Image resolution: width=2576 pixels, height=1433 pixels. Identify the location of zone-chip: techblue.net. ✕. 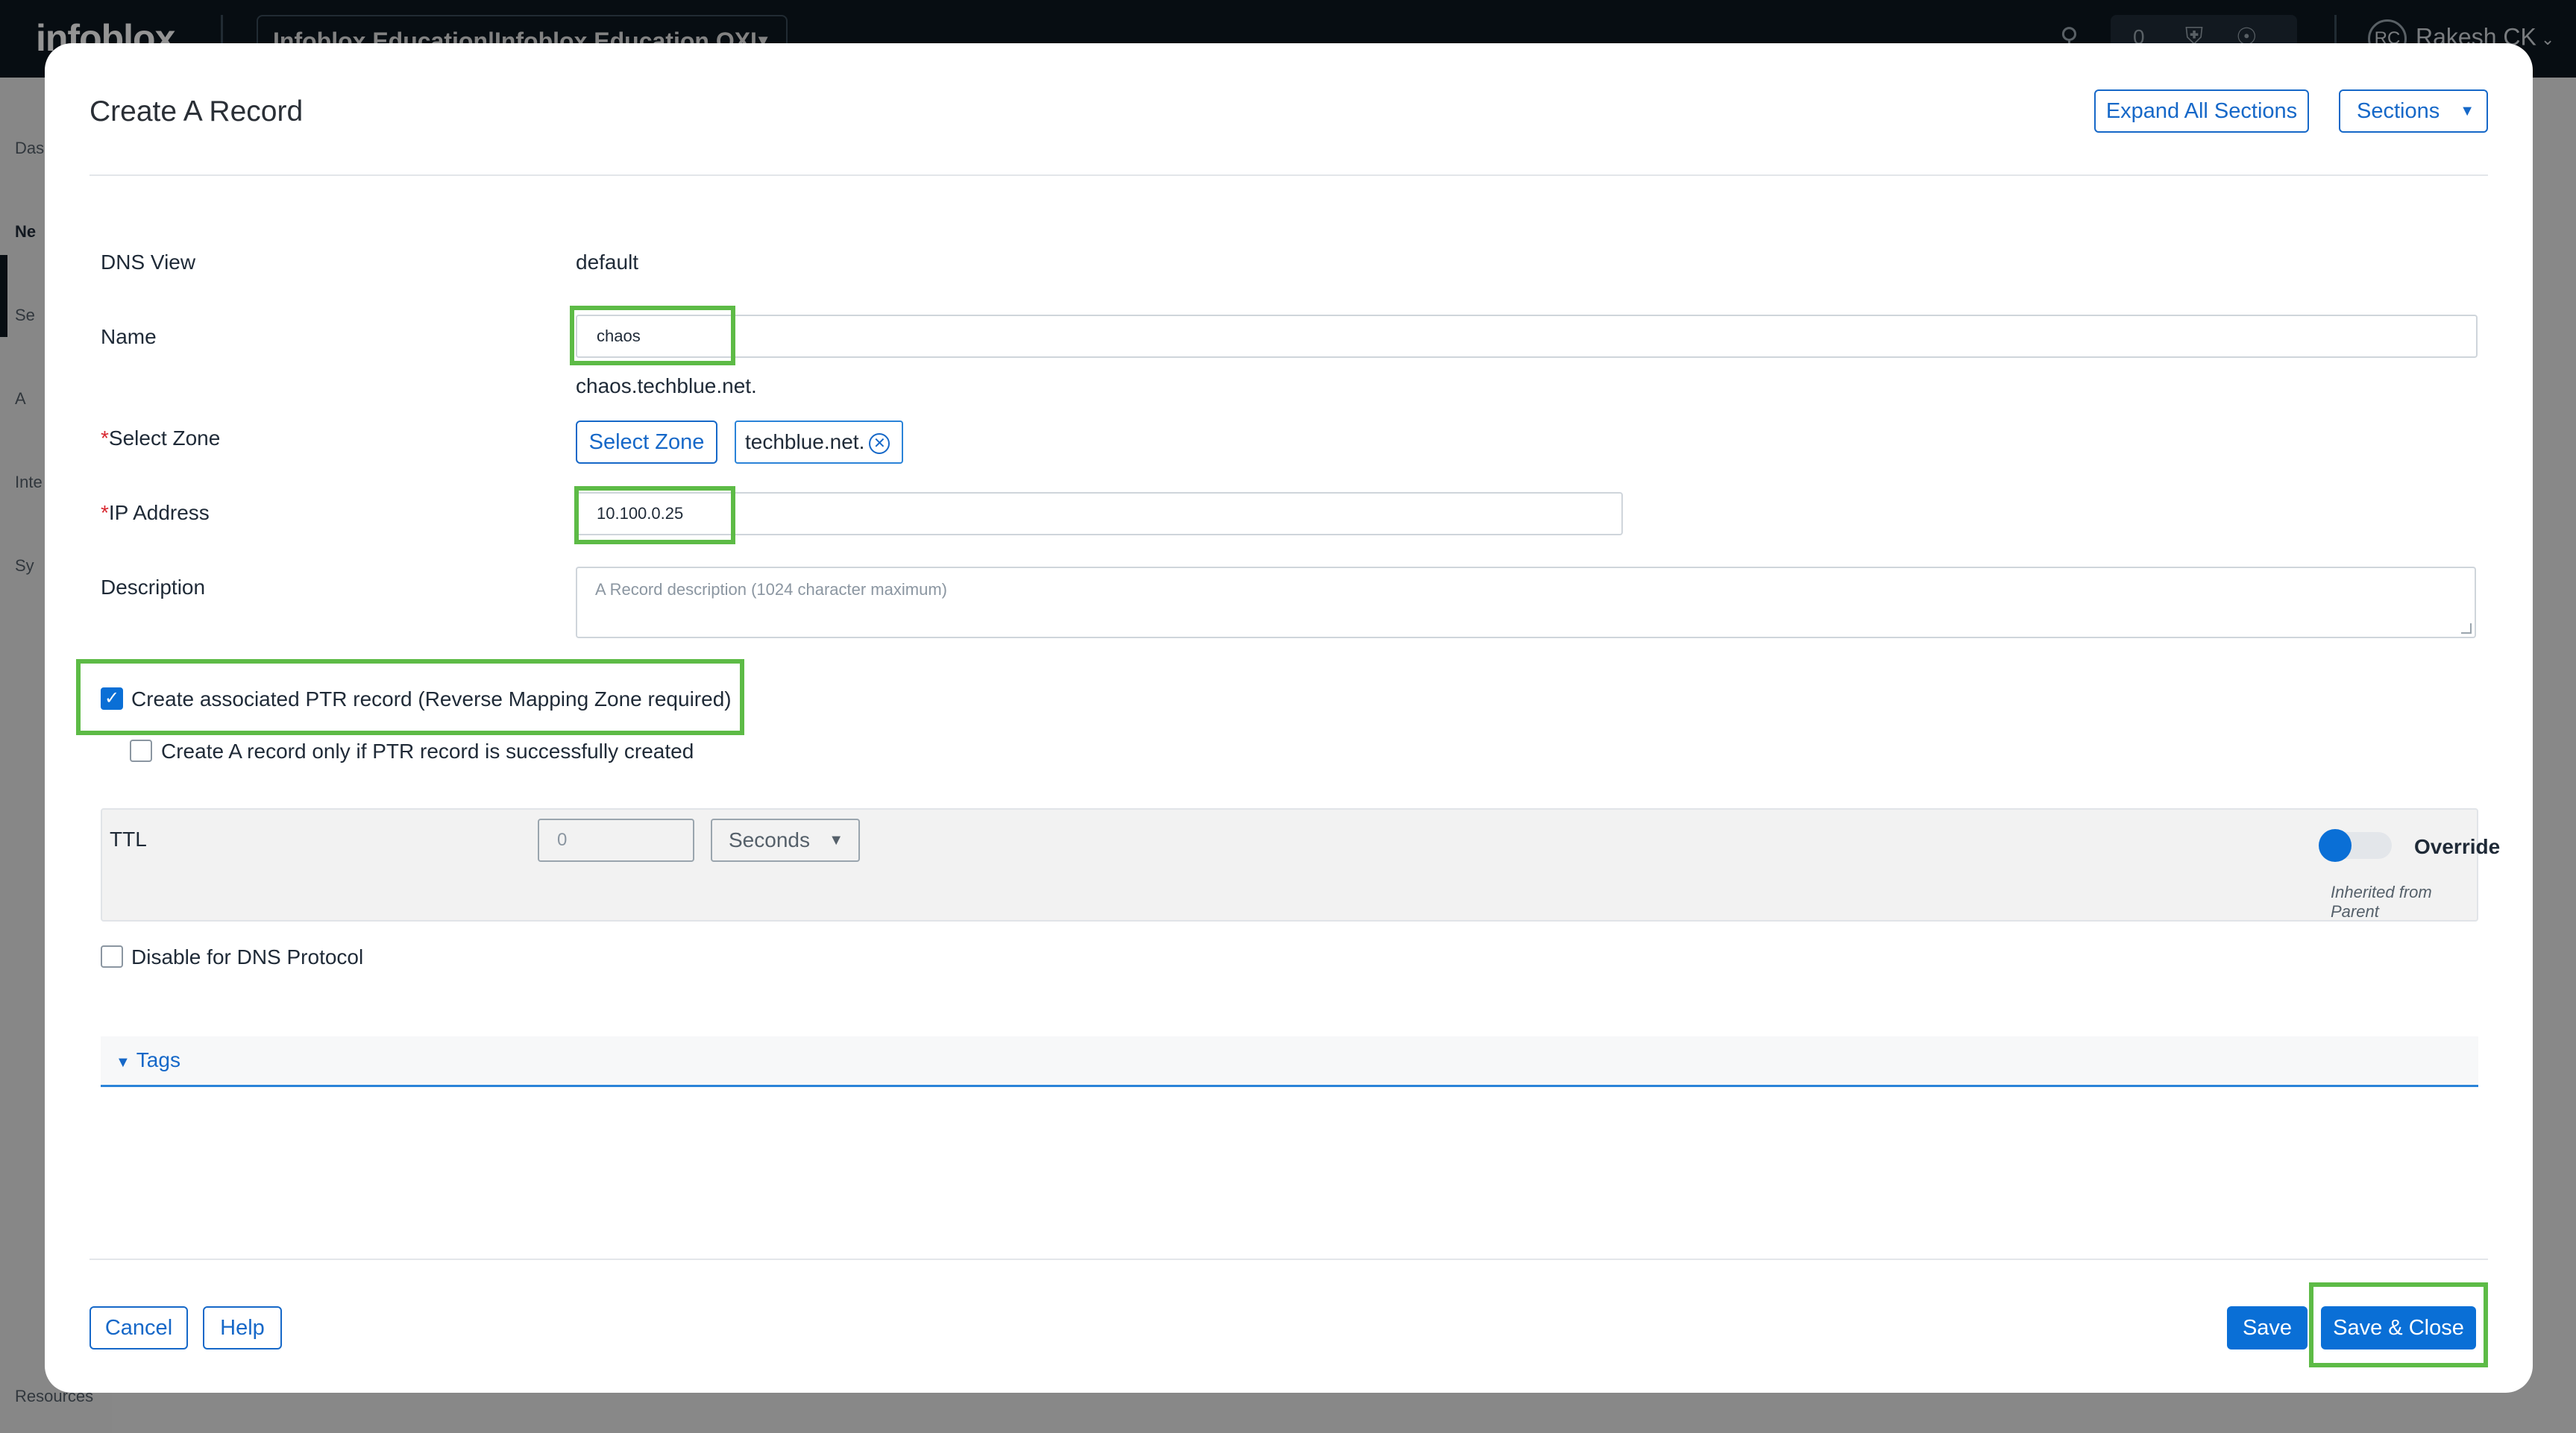
(819, 442).